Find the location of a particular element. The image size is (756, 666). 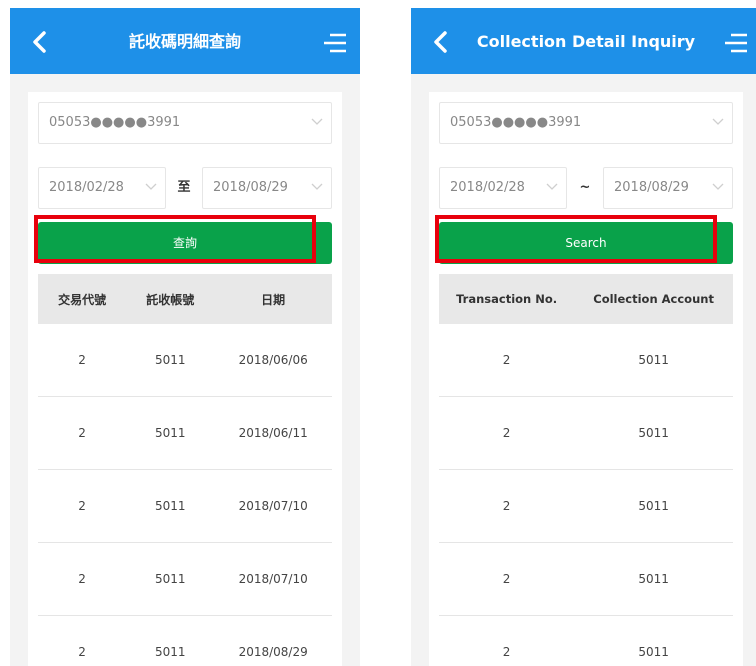

table-header: 交易代號 託收帳號 日期 is located at coordinates (185, 299).